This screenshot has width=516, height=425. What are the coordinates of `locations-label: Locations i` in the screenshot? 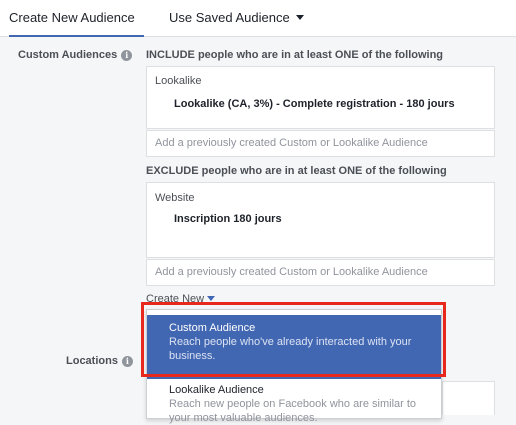 It's located at (99, 361).